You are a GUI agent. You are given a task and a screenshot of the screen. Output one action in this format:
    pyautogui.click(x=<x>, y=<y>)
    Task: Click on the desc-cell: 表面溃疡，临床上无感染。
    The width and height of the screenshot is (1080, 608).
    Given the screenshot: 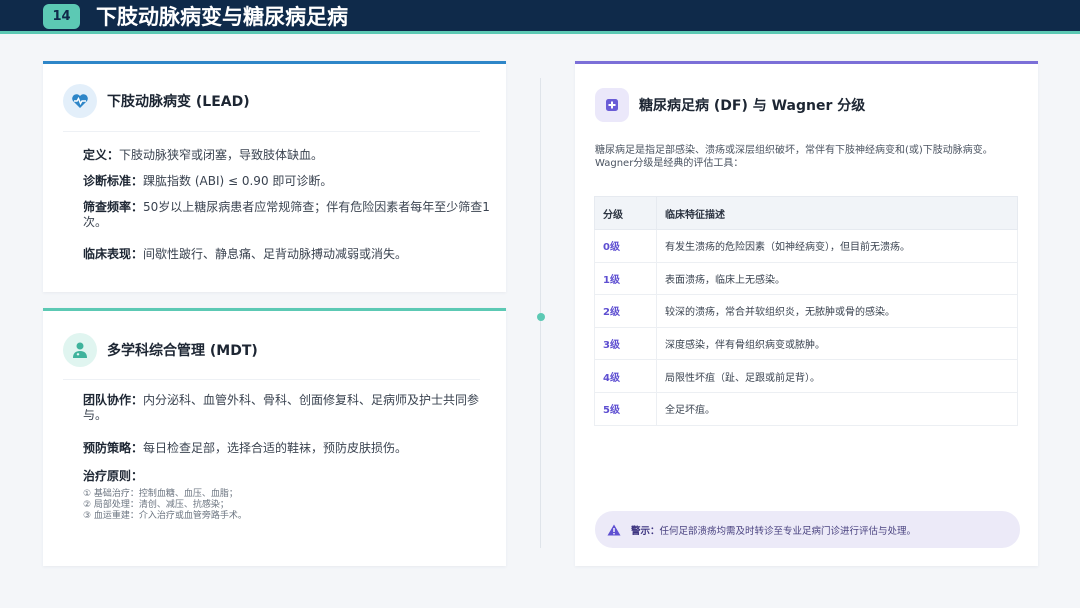 What is the action you would take?
    pyautogui.click(x=837, y=278)
    